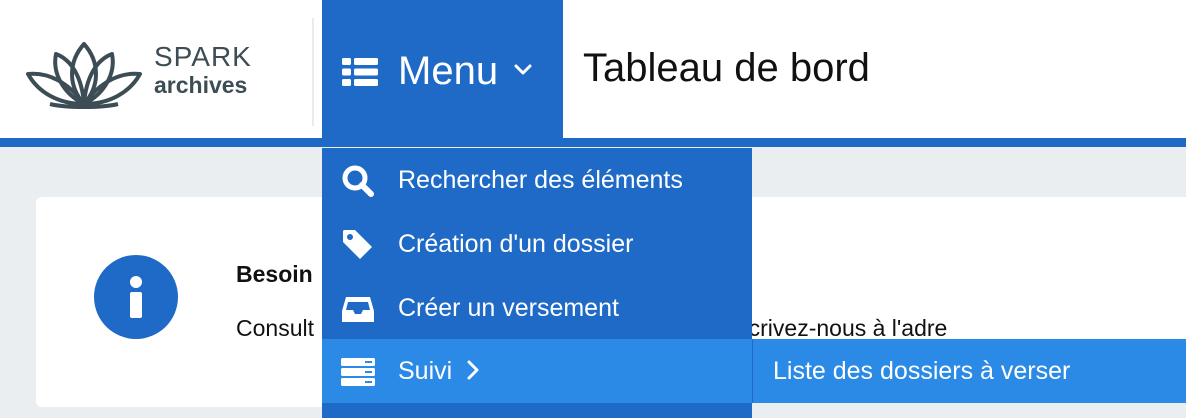  What do you see at coordinates (274, 274) in the screenshot?
I see `card-title: Besoin` at bounding box center [274, 274].